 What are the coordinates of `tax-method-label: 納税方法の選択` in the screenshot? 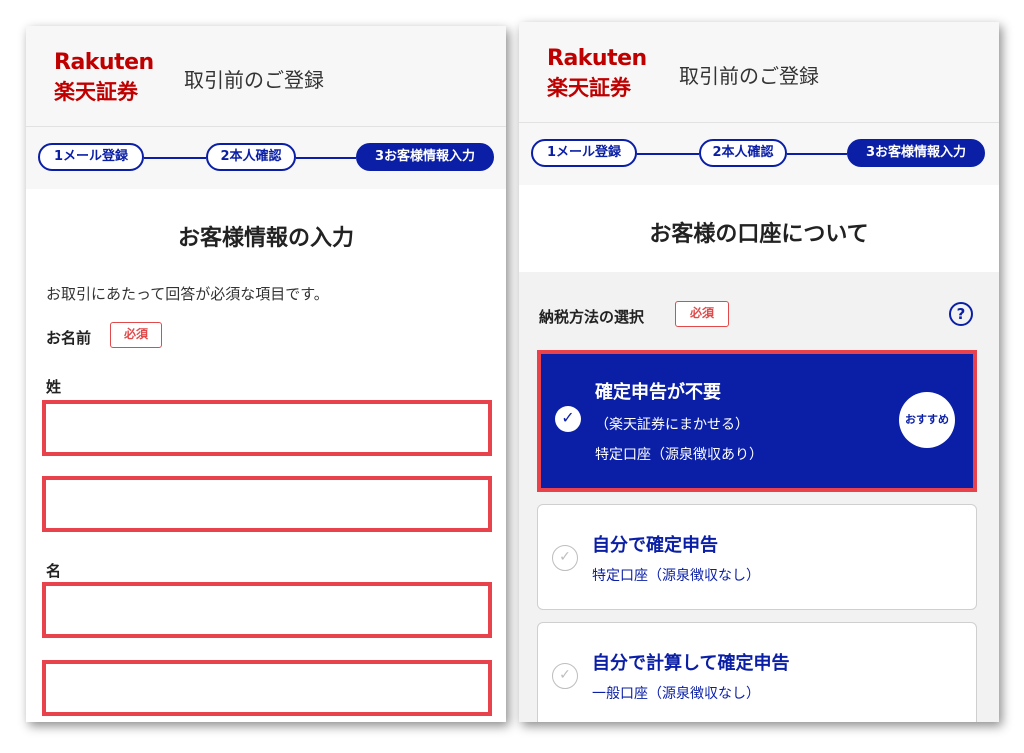 It's located at (592, 317).